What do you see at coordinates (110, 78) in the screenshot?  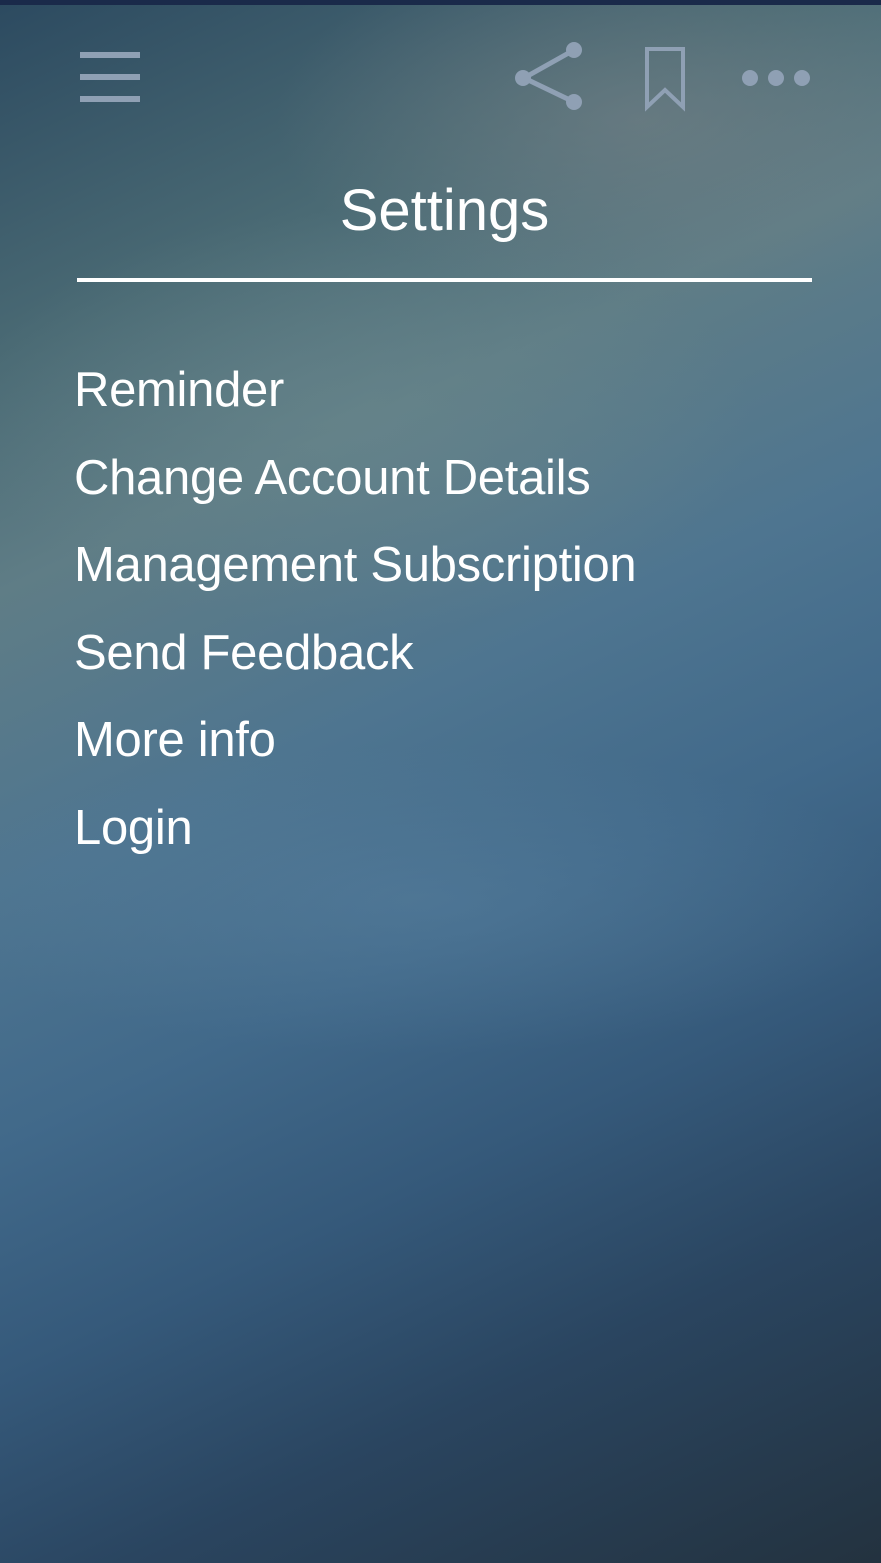 I see `hamburger-menu-icon` at bounding box center [110, 78].